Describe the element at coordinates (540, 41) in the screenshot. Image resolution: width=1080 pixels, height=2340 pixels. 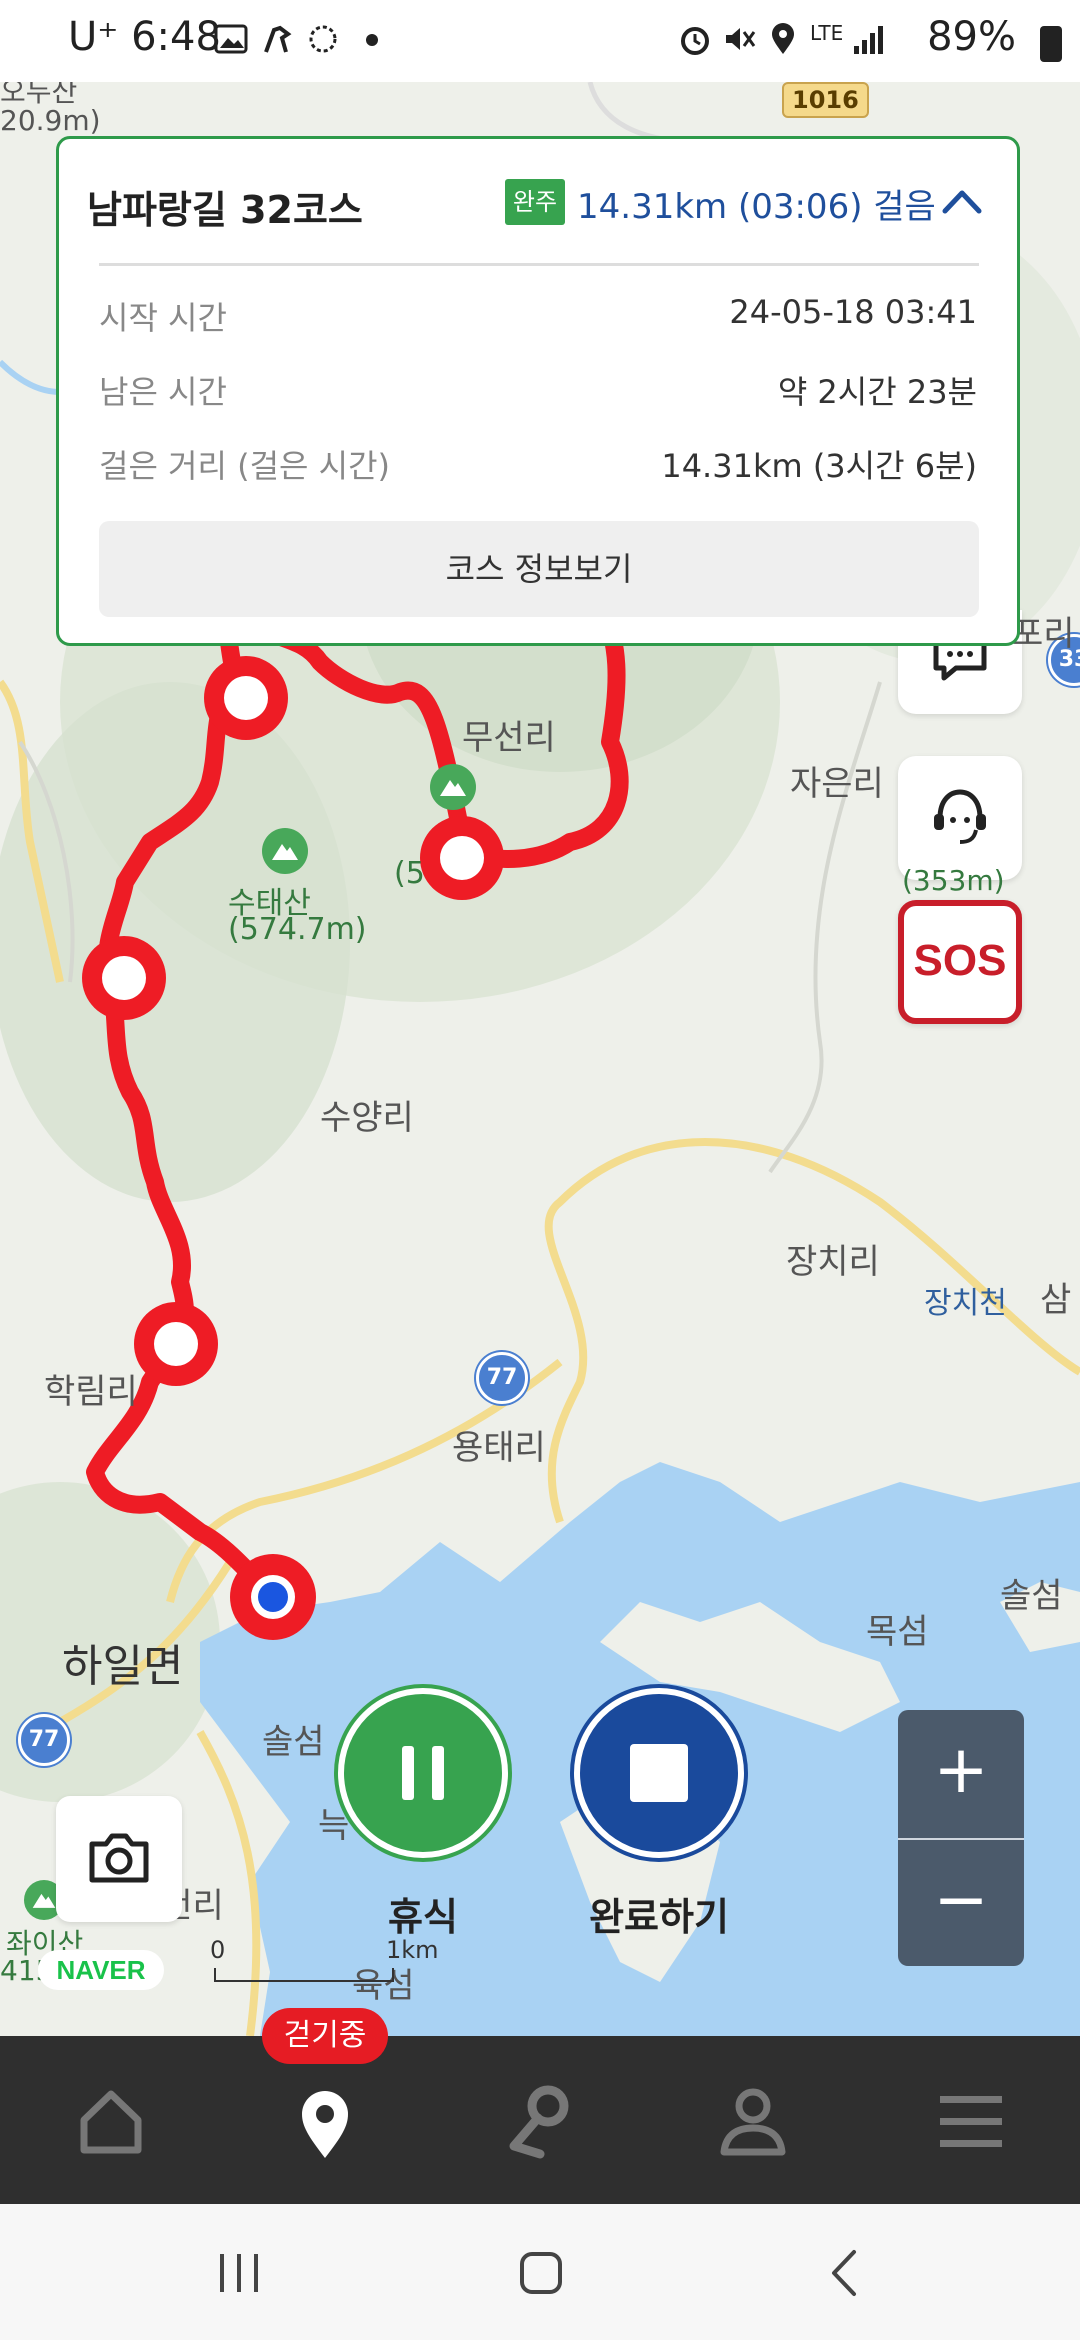
I see `status-bar: U⁺ 6:48 LTE 89%` at that location.